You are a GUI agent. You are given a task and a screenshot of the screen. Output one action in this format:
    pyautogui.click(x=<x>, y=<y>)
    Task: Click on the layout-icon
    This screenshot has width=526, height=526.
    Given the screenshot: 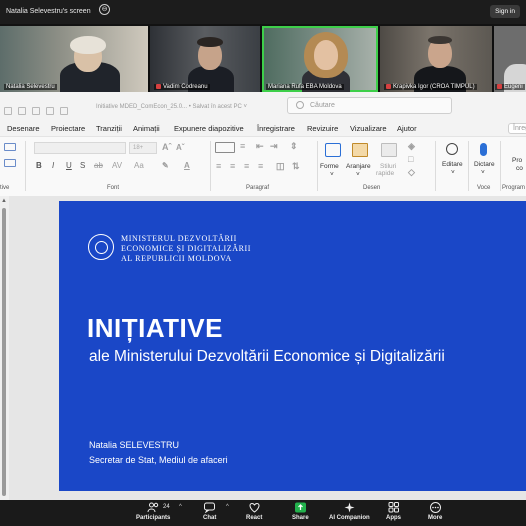 What is the action you would take?
    pyautogui.click(x=10, y=163)
    